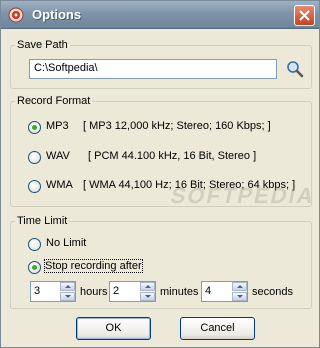 The height and width of the screenshot is (348, 320). What do you see at coordinates (147, 286) in the screenshot?
I see `minutes-up-arrow-icon` at bounding box center [147, 286].